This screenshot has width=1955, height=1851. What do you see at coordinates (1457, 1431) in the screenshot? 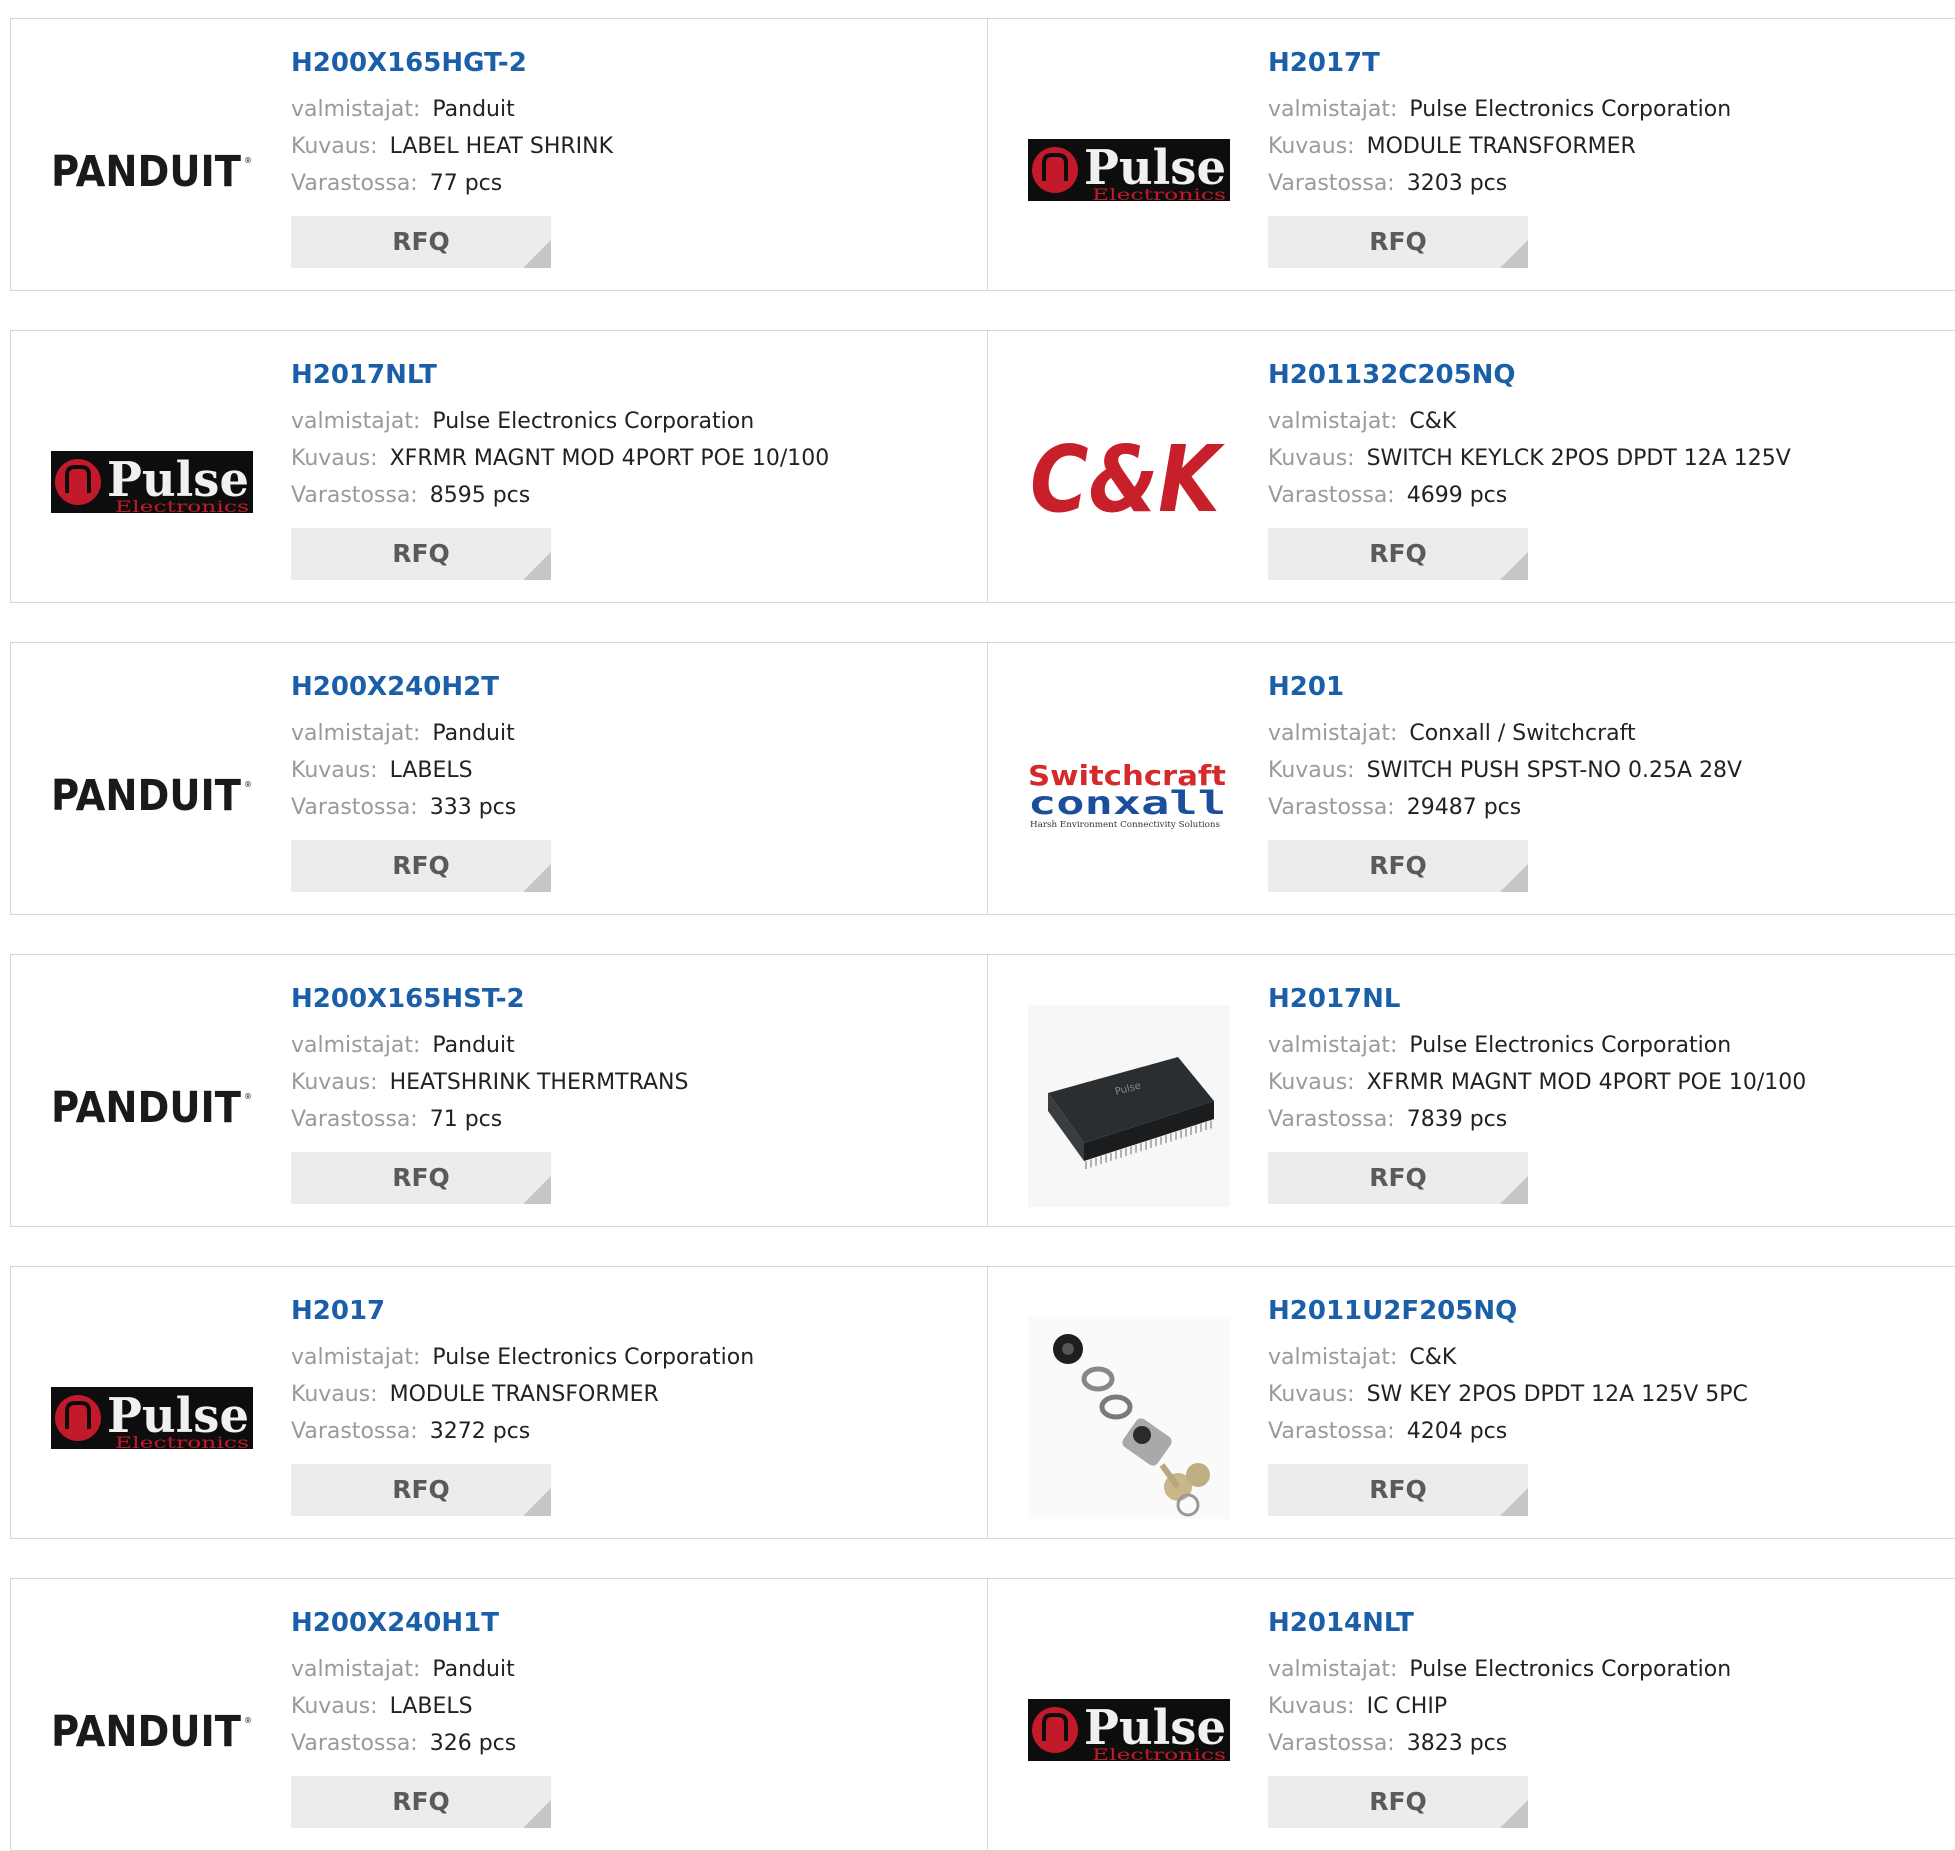
I see `stock-value: 4204 pcs` at bounding box center [1457, 1431].